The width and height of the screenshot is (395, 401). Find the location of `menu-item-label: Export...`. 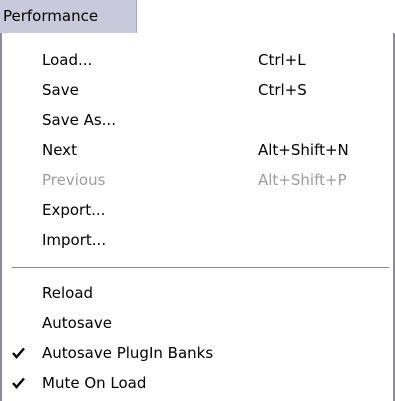

menu-item-label: Export... is located at coordinates (74, 210).